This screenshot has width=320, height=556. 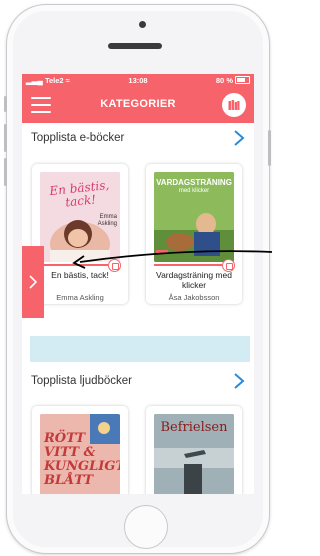 What do you see at coordinates (107, 220) in the screenshot?
I see `cover-author: Emma Askling` at bounding box center [107, 220].